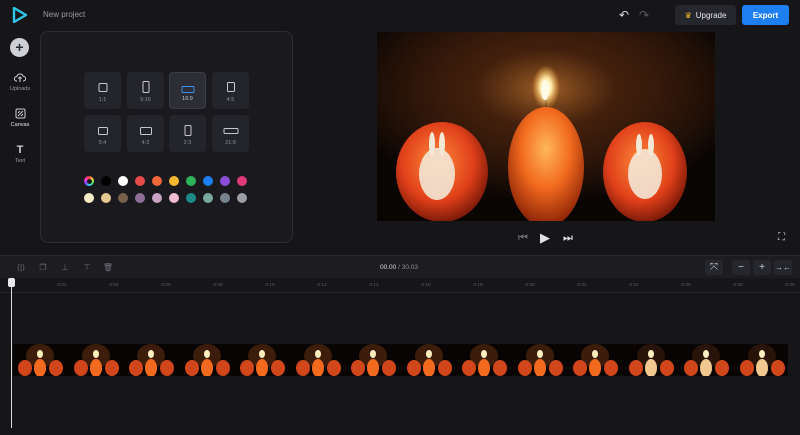 The image size is (800, 435). What do you see at coordinates (20, 114) in the screenshot?
I see `canvas-icon` at bounding box center [20, 114].